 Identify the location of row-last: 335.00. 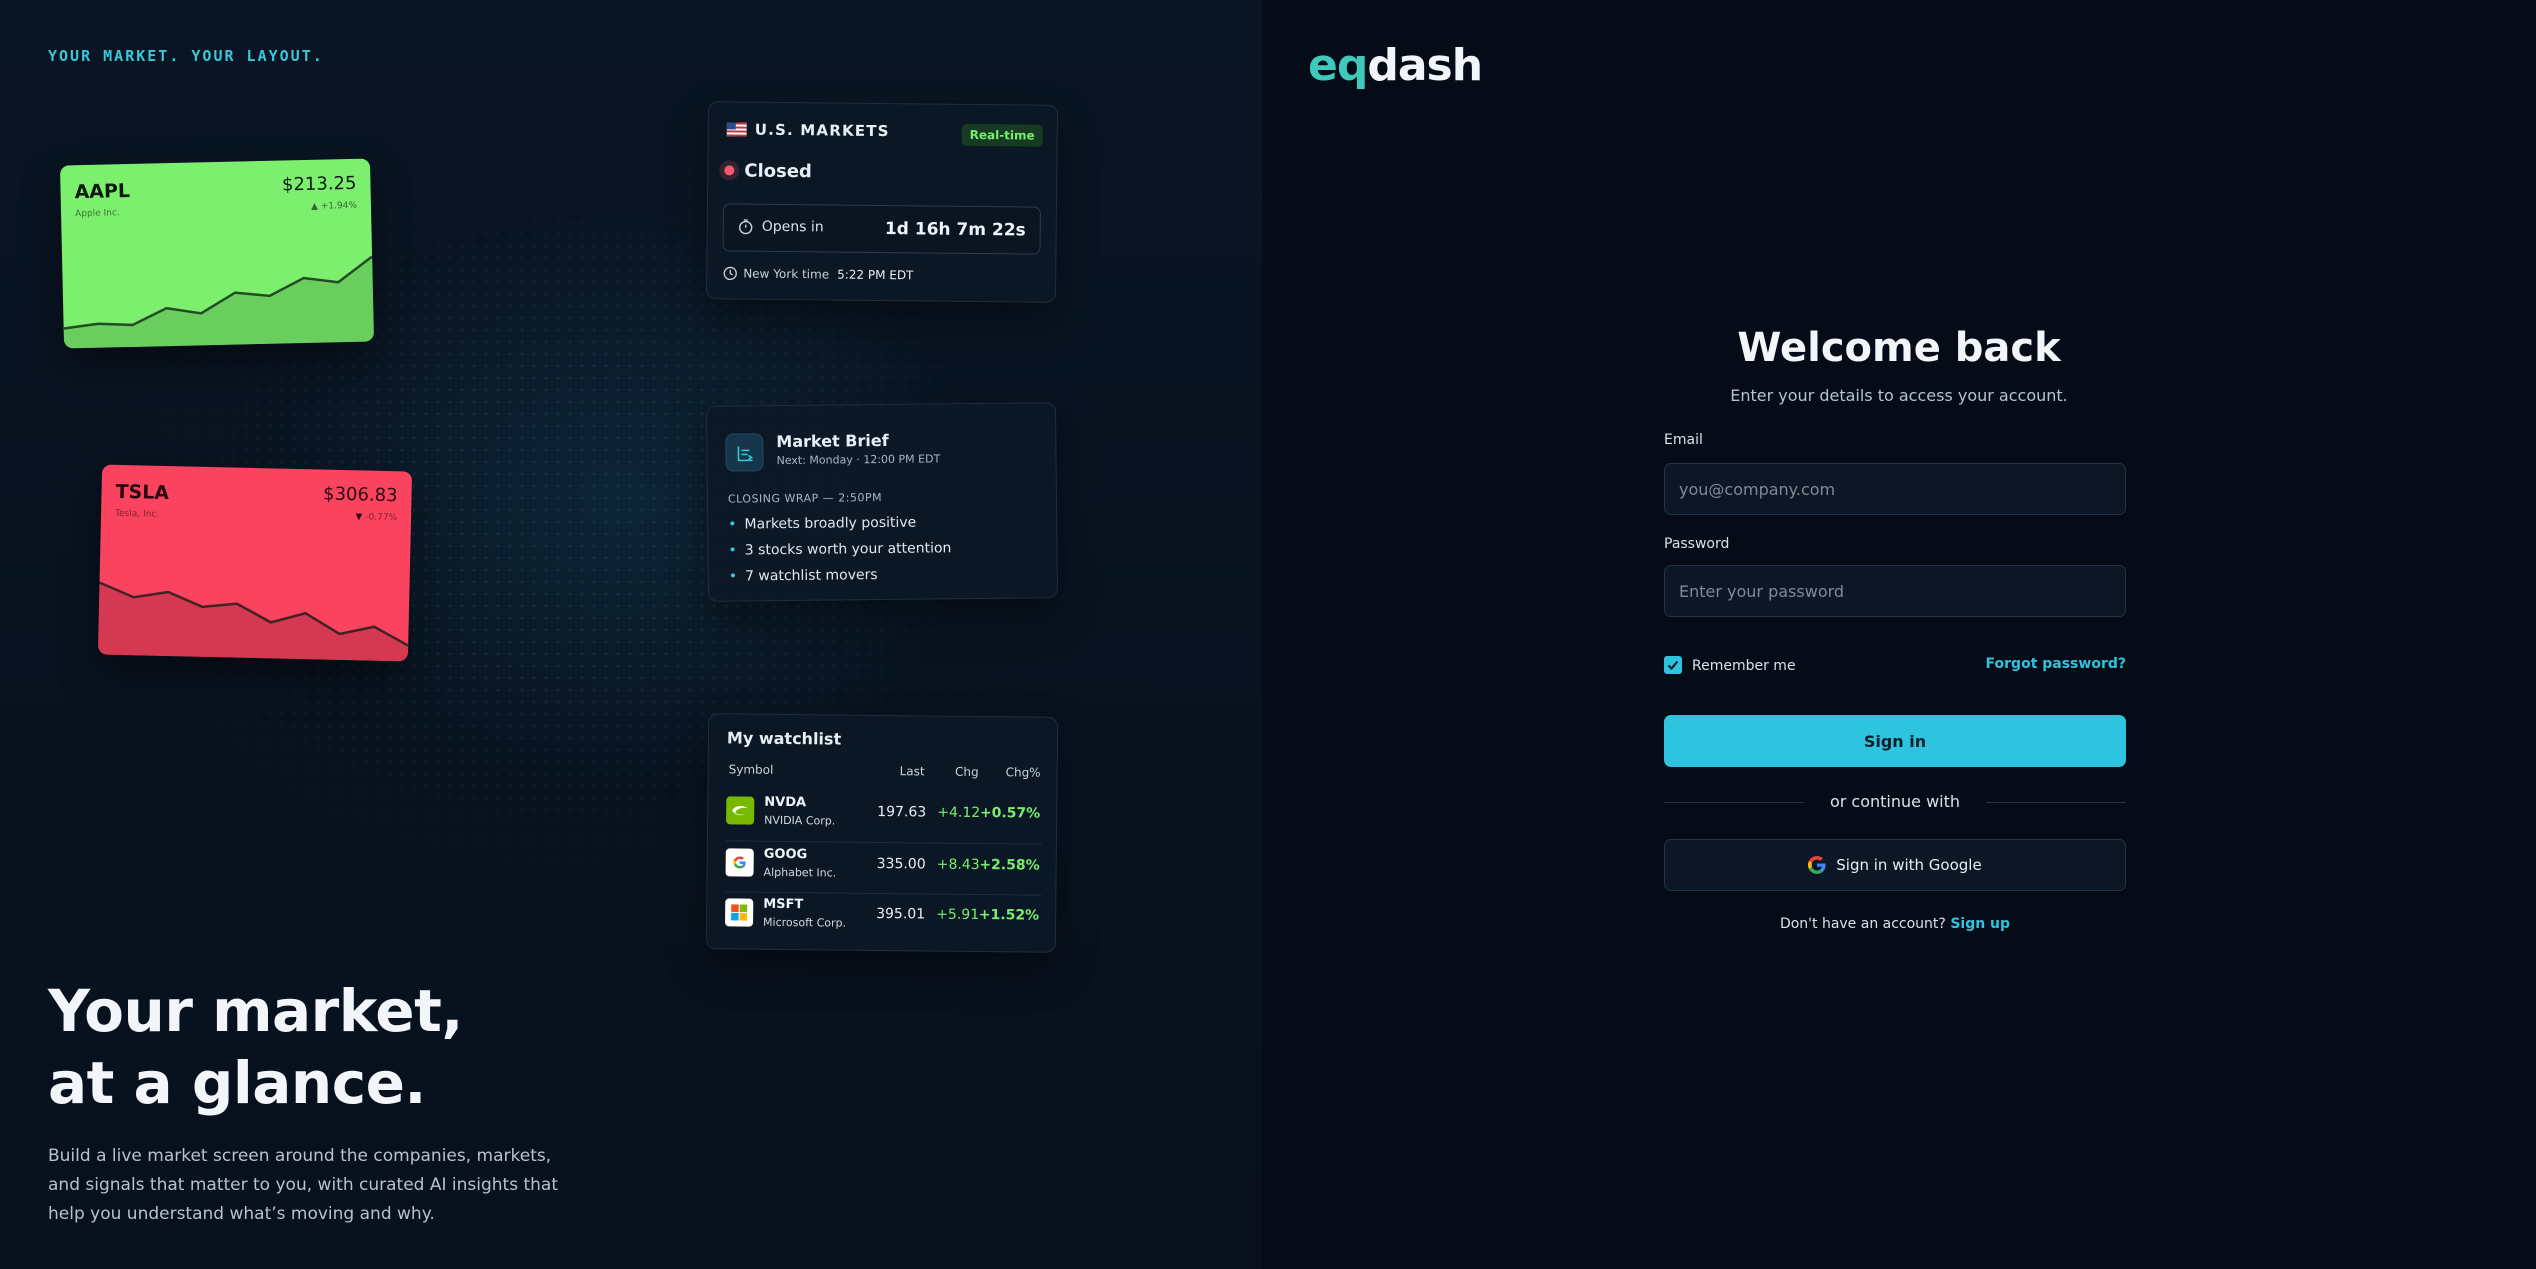
(901, 864).